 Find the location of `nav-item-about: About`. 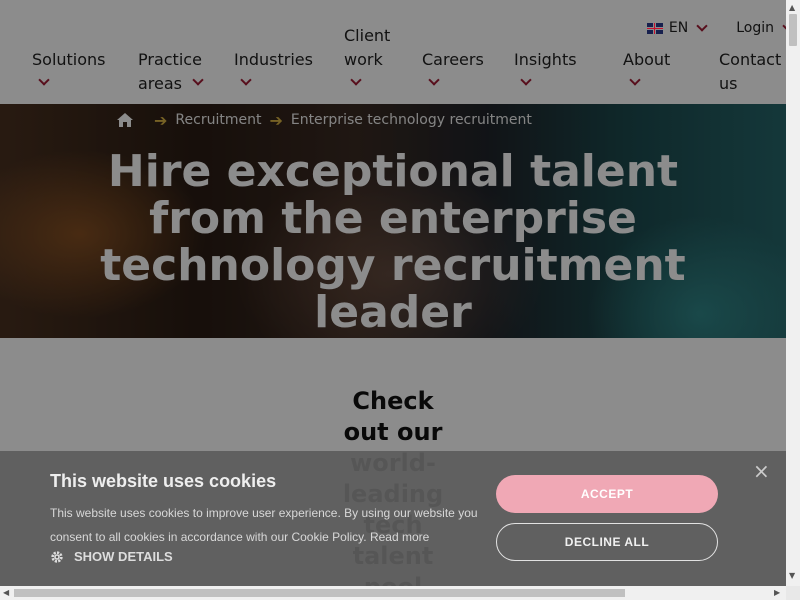

nav-item-about: About is located at coordinates (647, 67).